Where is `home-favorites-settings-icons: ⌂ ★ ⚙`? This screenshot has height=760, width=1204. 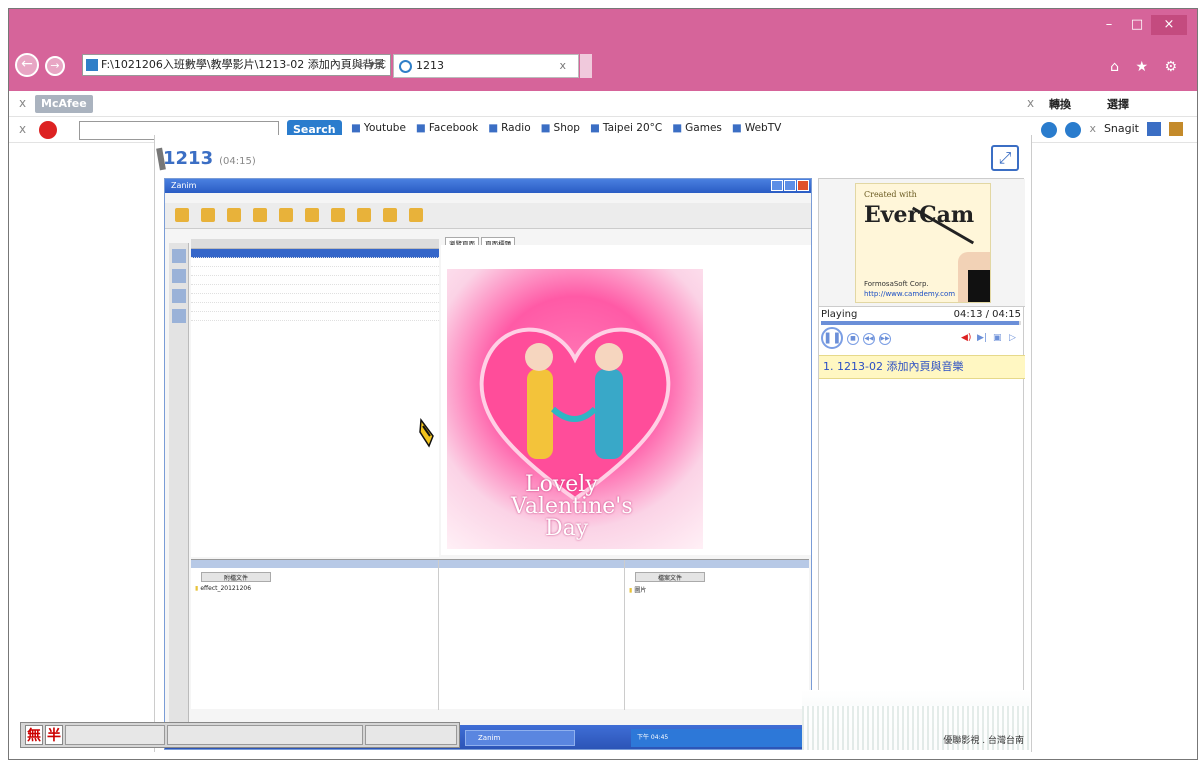
home-favorites-settings-icons: ⌂ ★ ⚙ is located at coordinates (1146, 67).